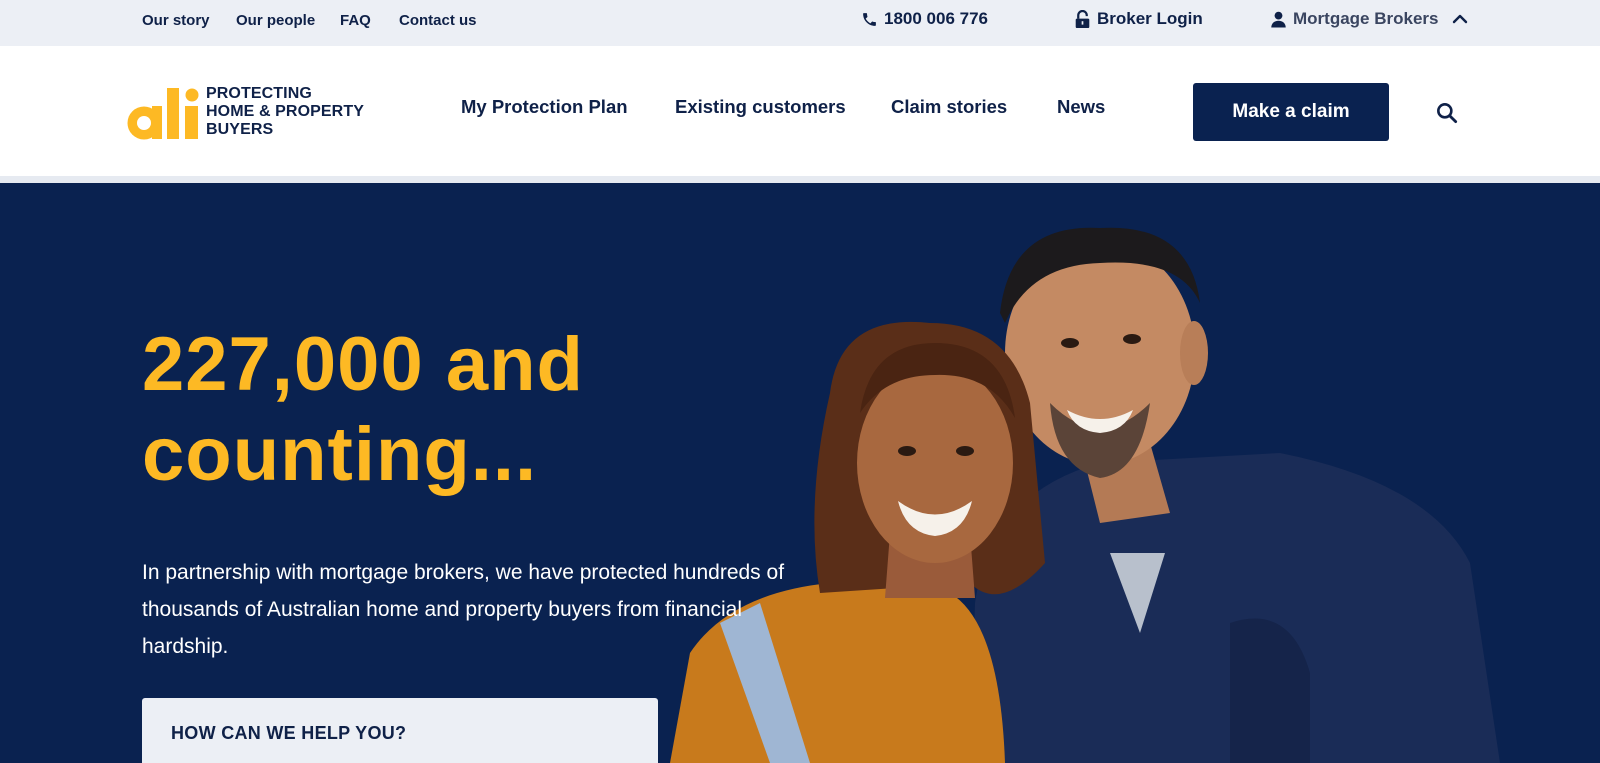  What do you see at coordinates (1460, 19) in the screenshot?
I see `chevron-up-icon` at bounding box center [1460, 19].